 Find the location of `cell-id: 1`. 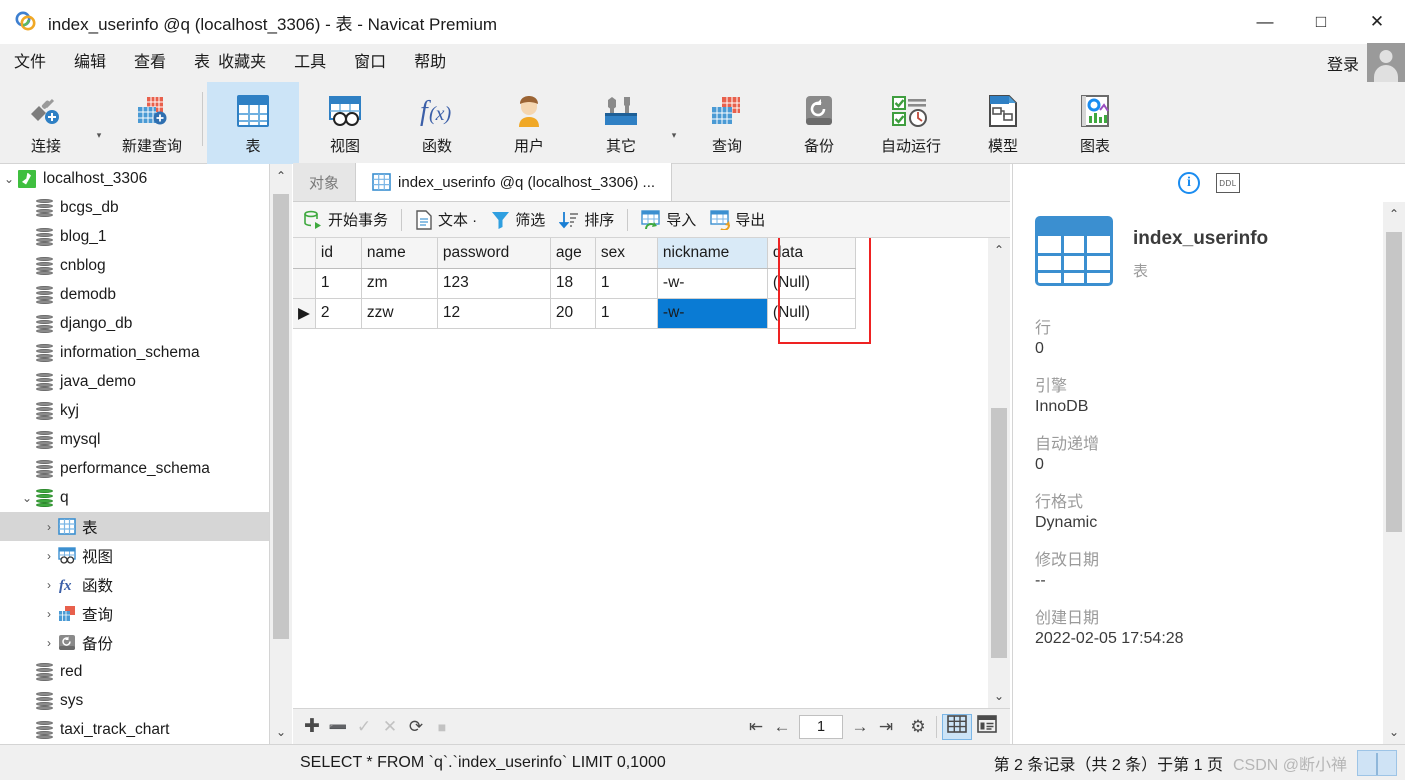

cell-id: 1 is located at coordinates (338, 283).